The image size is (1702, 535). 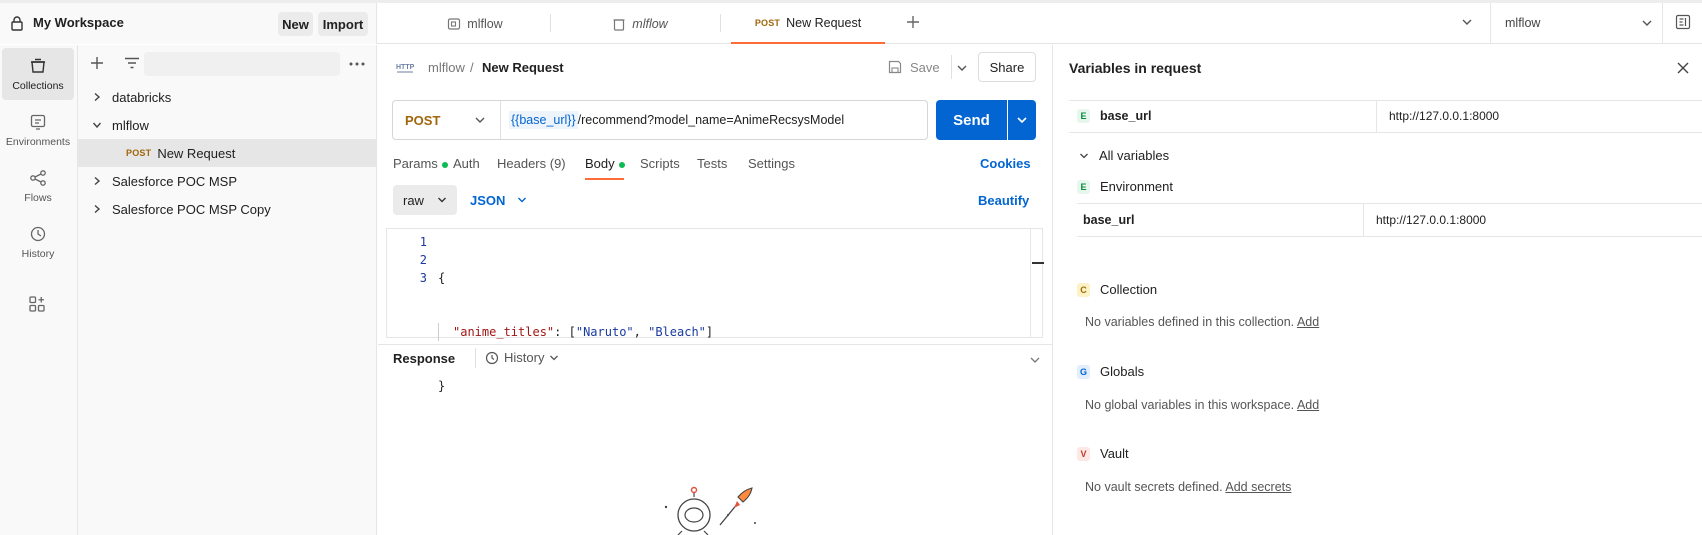 What do you see at coordinates (37, 304) in the screenshot?
I see `configure-workbench-icon` at bounding box center [37, 304].